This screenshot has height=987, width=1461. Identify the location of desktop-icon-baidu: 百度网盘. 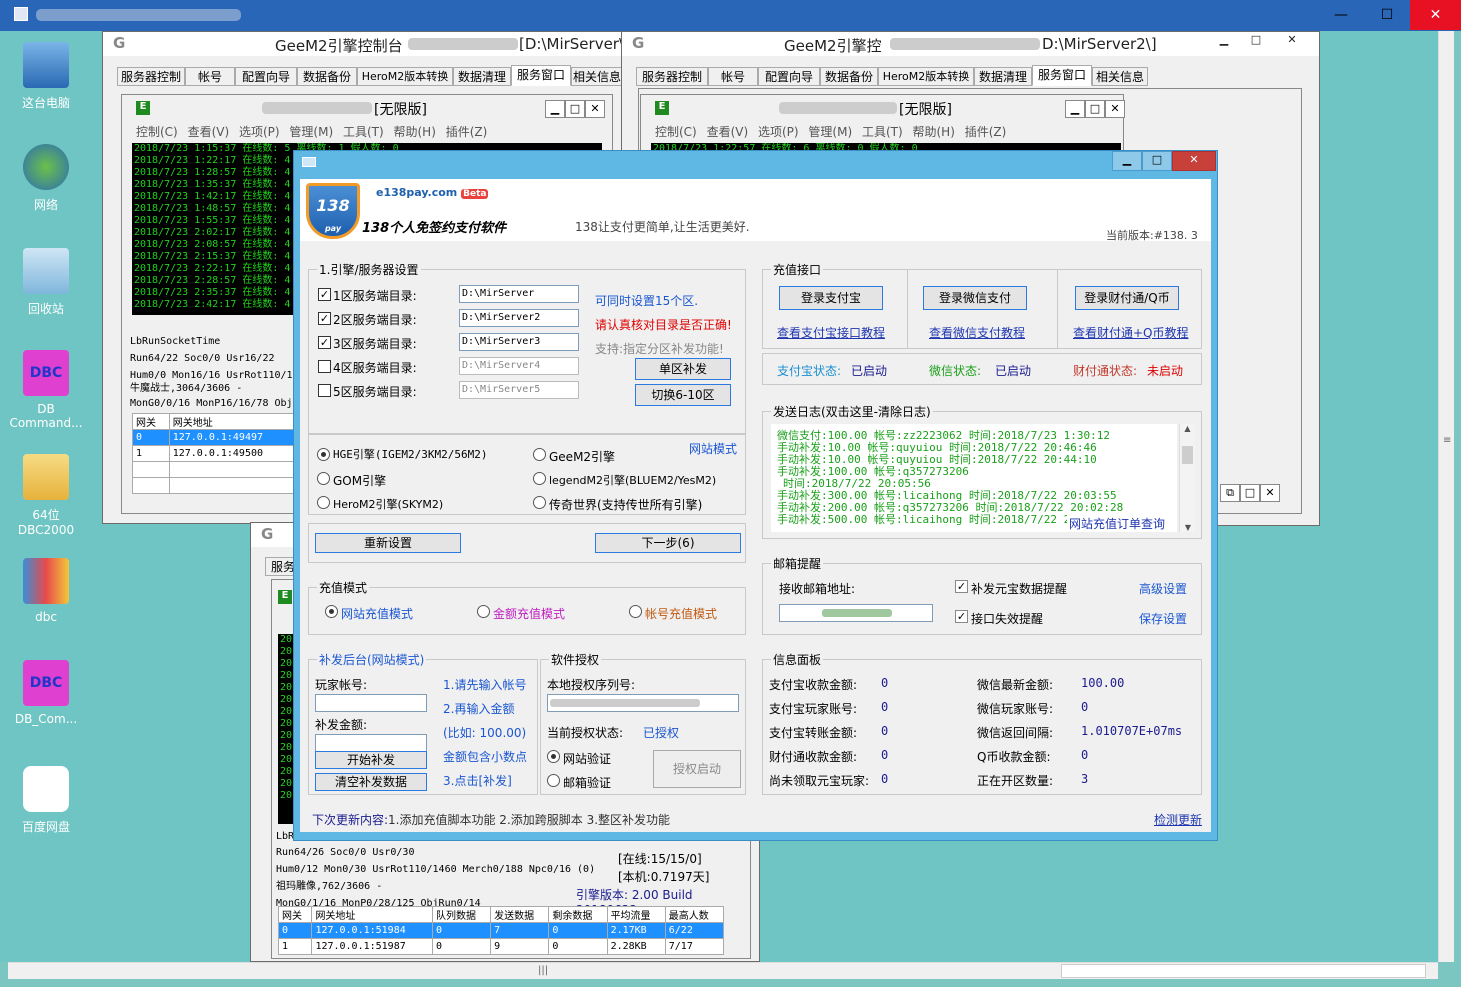
(46, 800).